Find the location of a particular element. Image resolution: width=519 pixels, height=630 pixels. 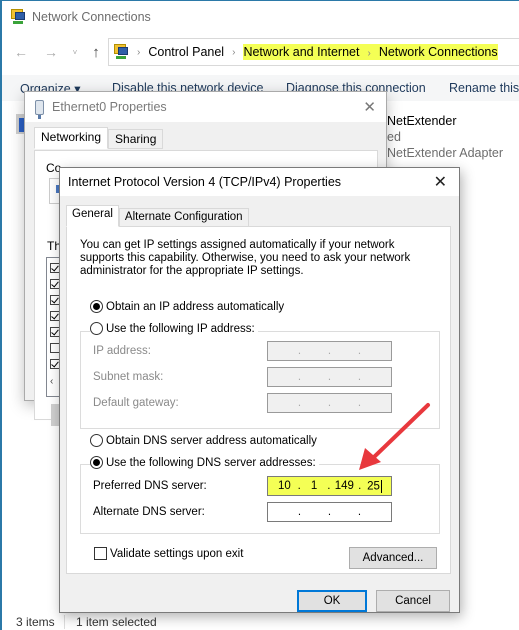

use-following-ip-radio: Use the following IP address: is located at coordinates (174, 328).